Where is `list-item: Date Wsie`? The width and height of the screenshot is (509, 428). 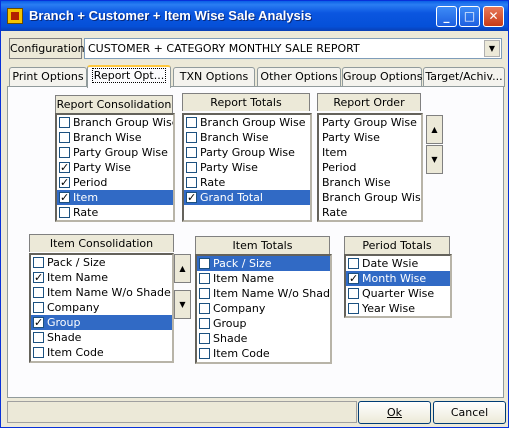
list-item: Date Wsie is located at coordinates (398, 263).